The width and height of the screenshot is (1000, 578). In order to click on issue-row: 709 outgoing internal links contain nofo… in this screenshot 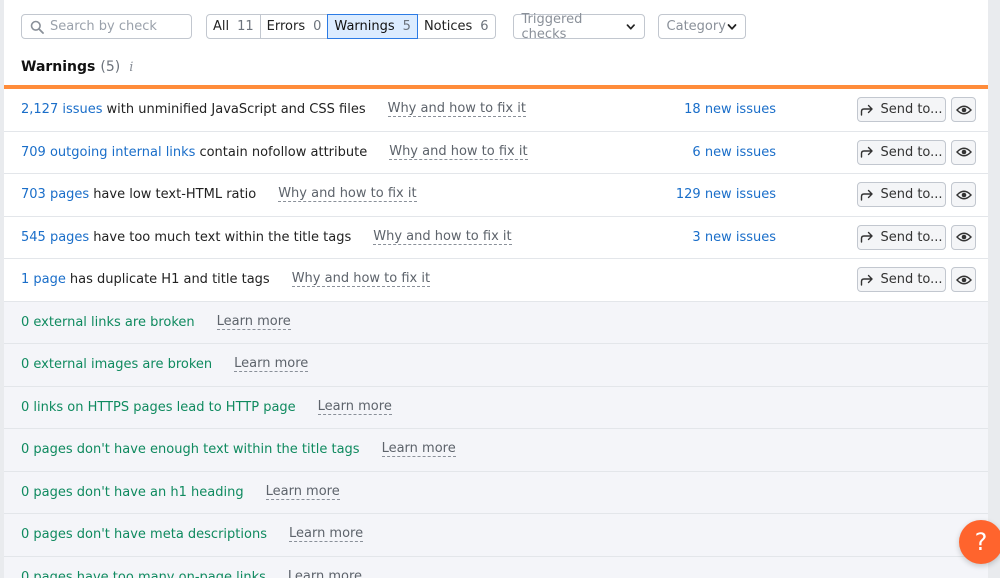, I will do `click(496, 153)`.